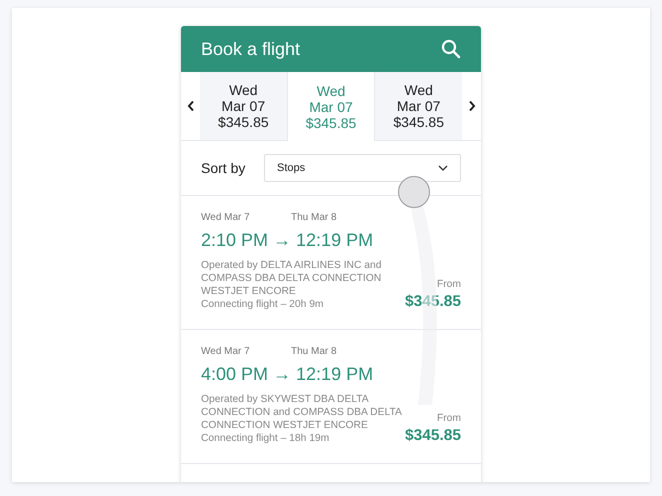 The width and height of the screenshot is (662, 496). I want to click on chevron-down-icon, so click(443, 168).